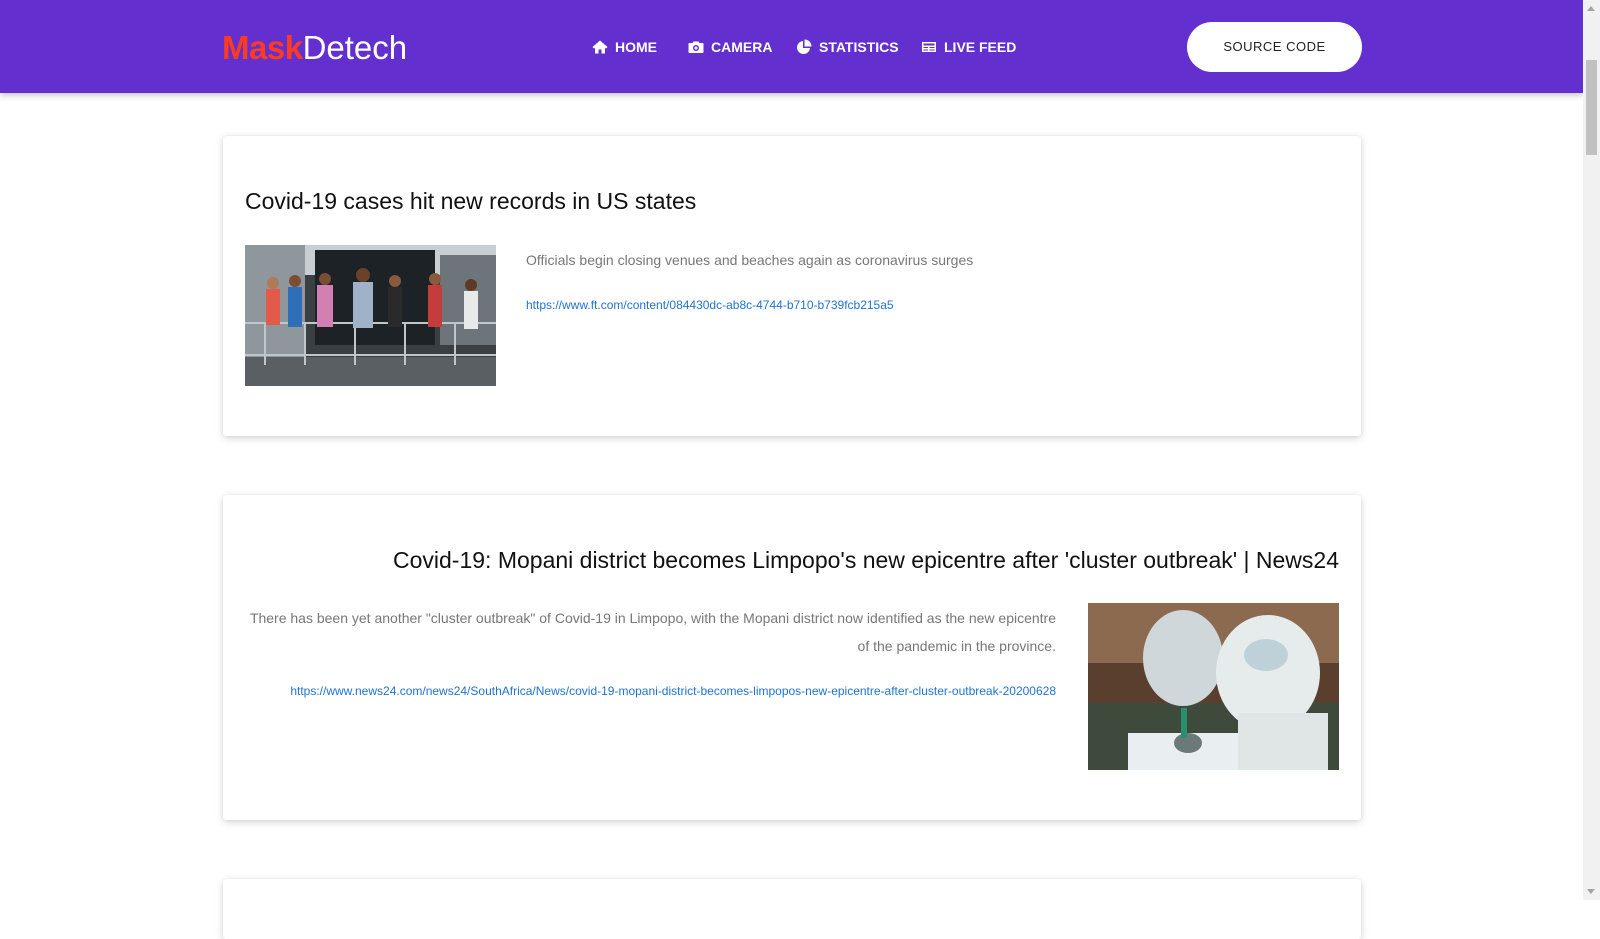 The image size is (1600, 939). I want to click on brand-part-detech: Detech, so click(355, 47).